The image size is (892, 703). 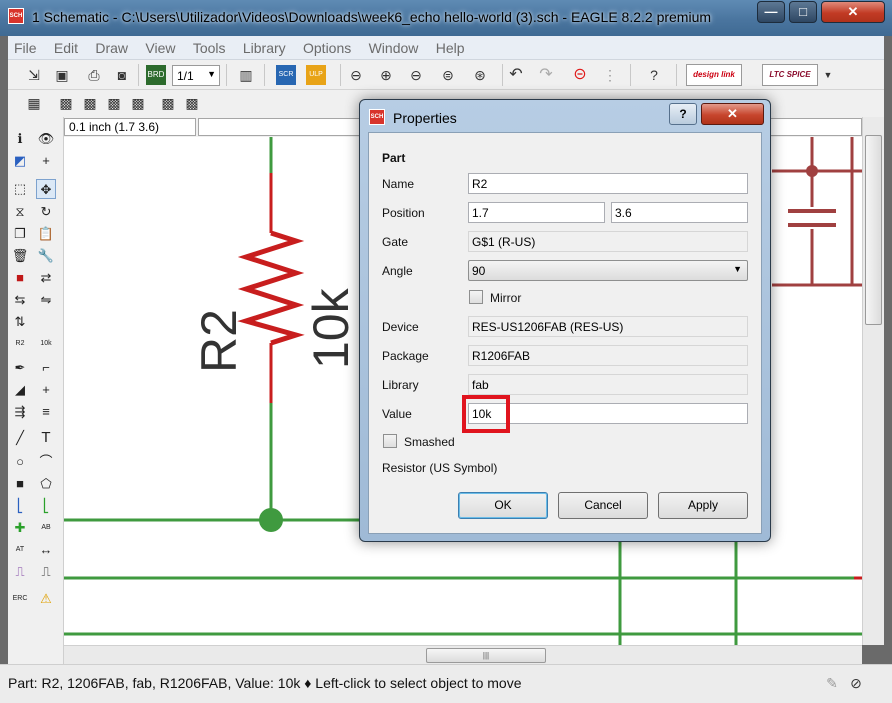 I want to click on print-icon: ⎙, so click(x=94, y=75).